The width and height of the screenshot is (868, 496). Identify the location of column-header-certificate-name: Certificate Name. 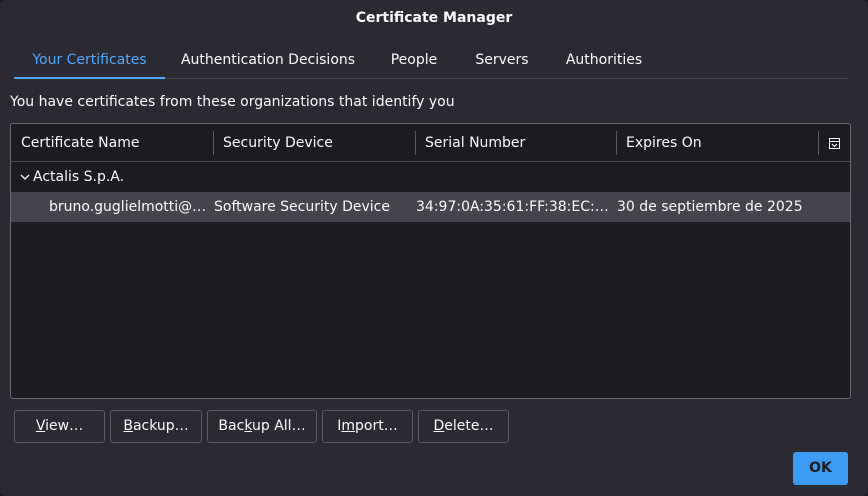
(112, 143).